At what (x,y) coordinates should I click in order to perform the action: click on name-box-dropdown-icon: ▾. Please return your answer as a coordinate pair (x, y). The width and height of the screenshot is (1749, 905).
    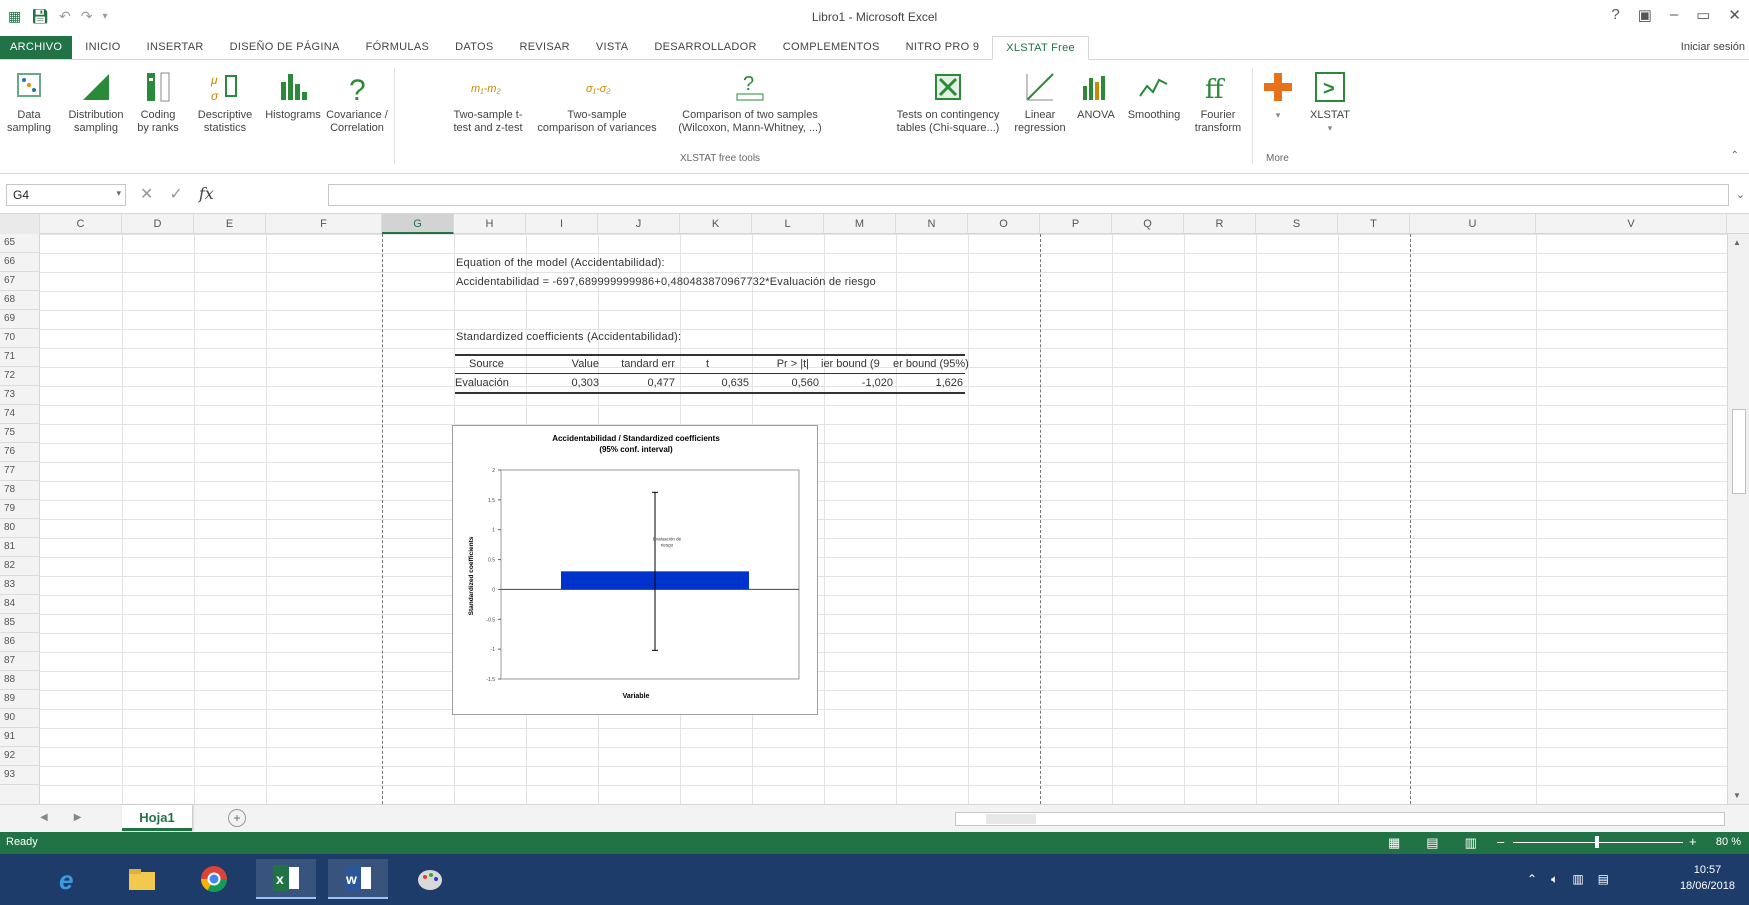
    Looking at the image, I should click on (118, 193).